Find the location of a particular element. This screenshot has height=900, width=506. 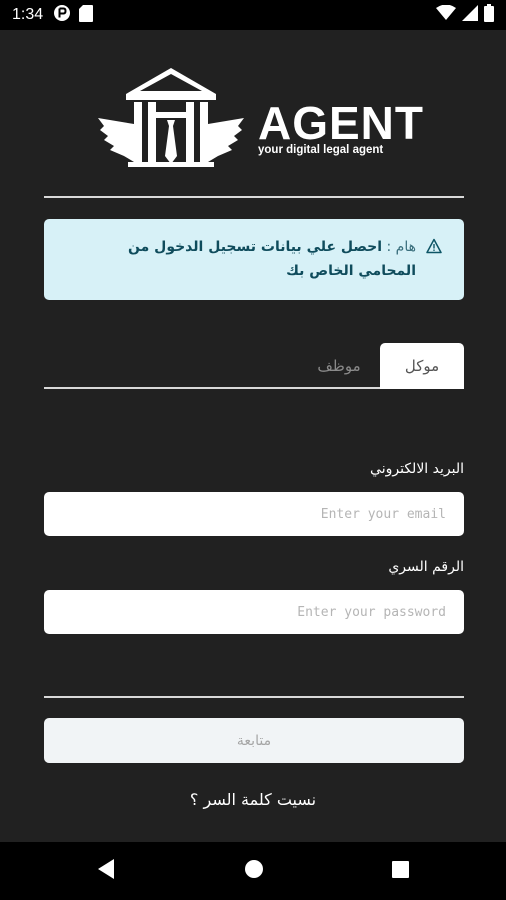

password-label: الرقم السري is located at coordinates (426, 567).